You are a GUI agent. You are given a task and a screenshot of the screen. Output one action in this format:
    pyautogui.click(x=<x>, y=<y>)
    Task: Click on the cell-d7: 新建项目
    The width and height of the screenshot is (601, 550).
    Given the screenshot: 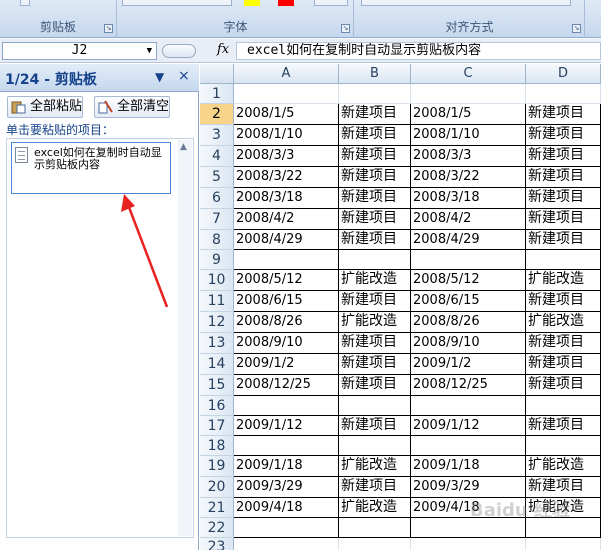 What is the action you would take?
    pyautogui.click(x=563, y=219)
    